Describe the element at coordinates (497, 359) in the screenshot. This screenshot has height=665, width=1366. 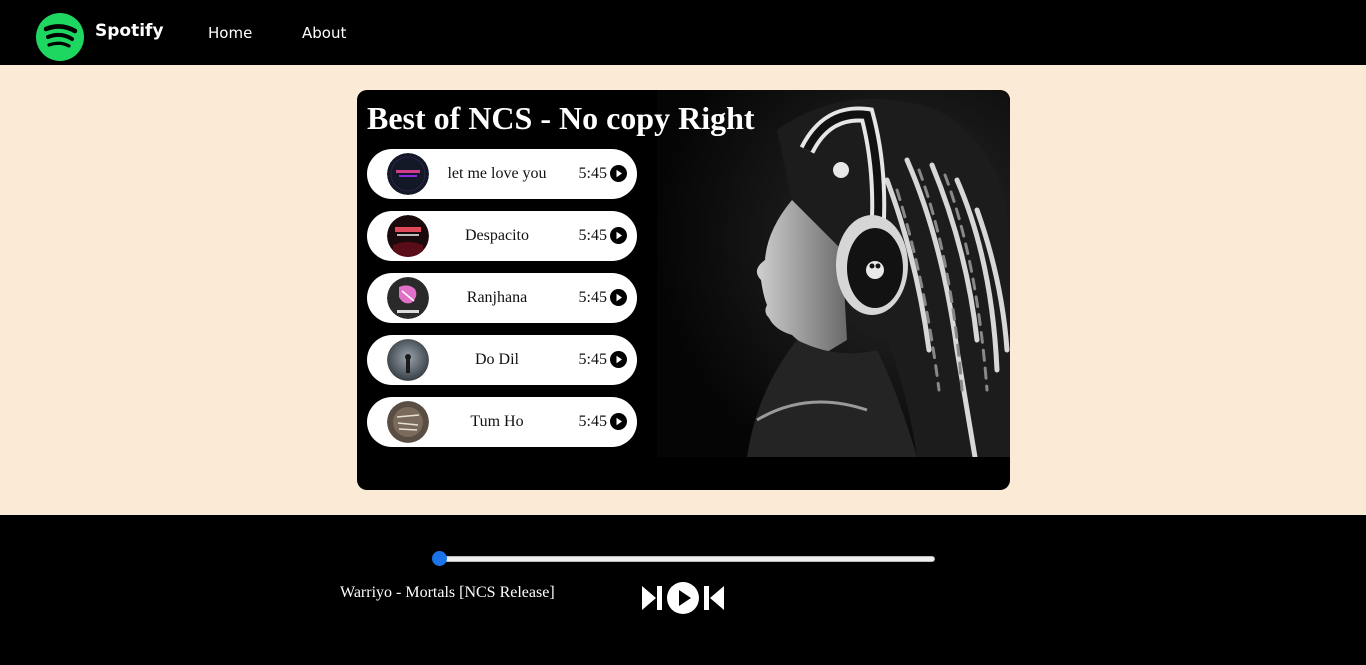
I see `song-name: Do Dil` at that location.